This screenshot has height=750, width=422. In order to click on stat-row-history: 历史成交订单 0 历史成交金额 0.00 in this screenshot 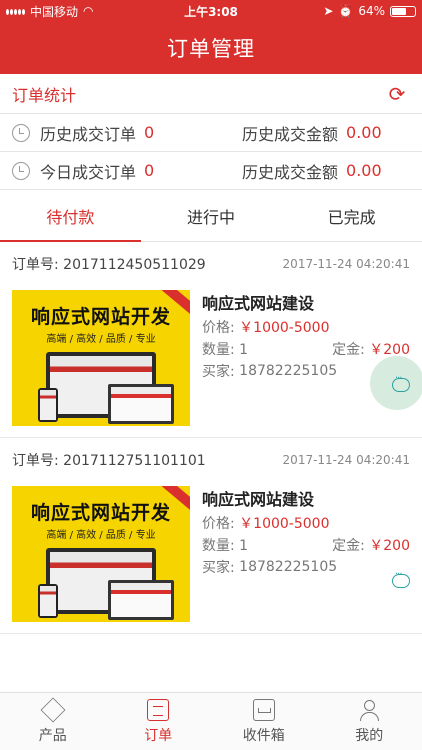, I will do `click(211, 133)`.